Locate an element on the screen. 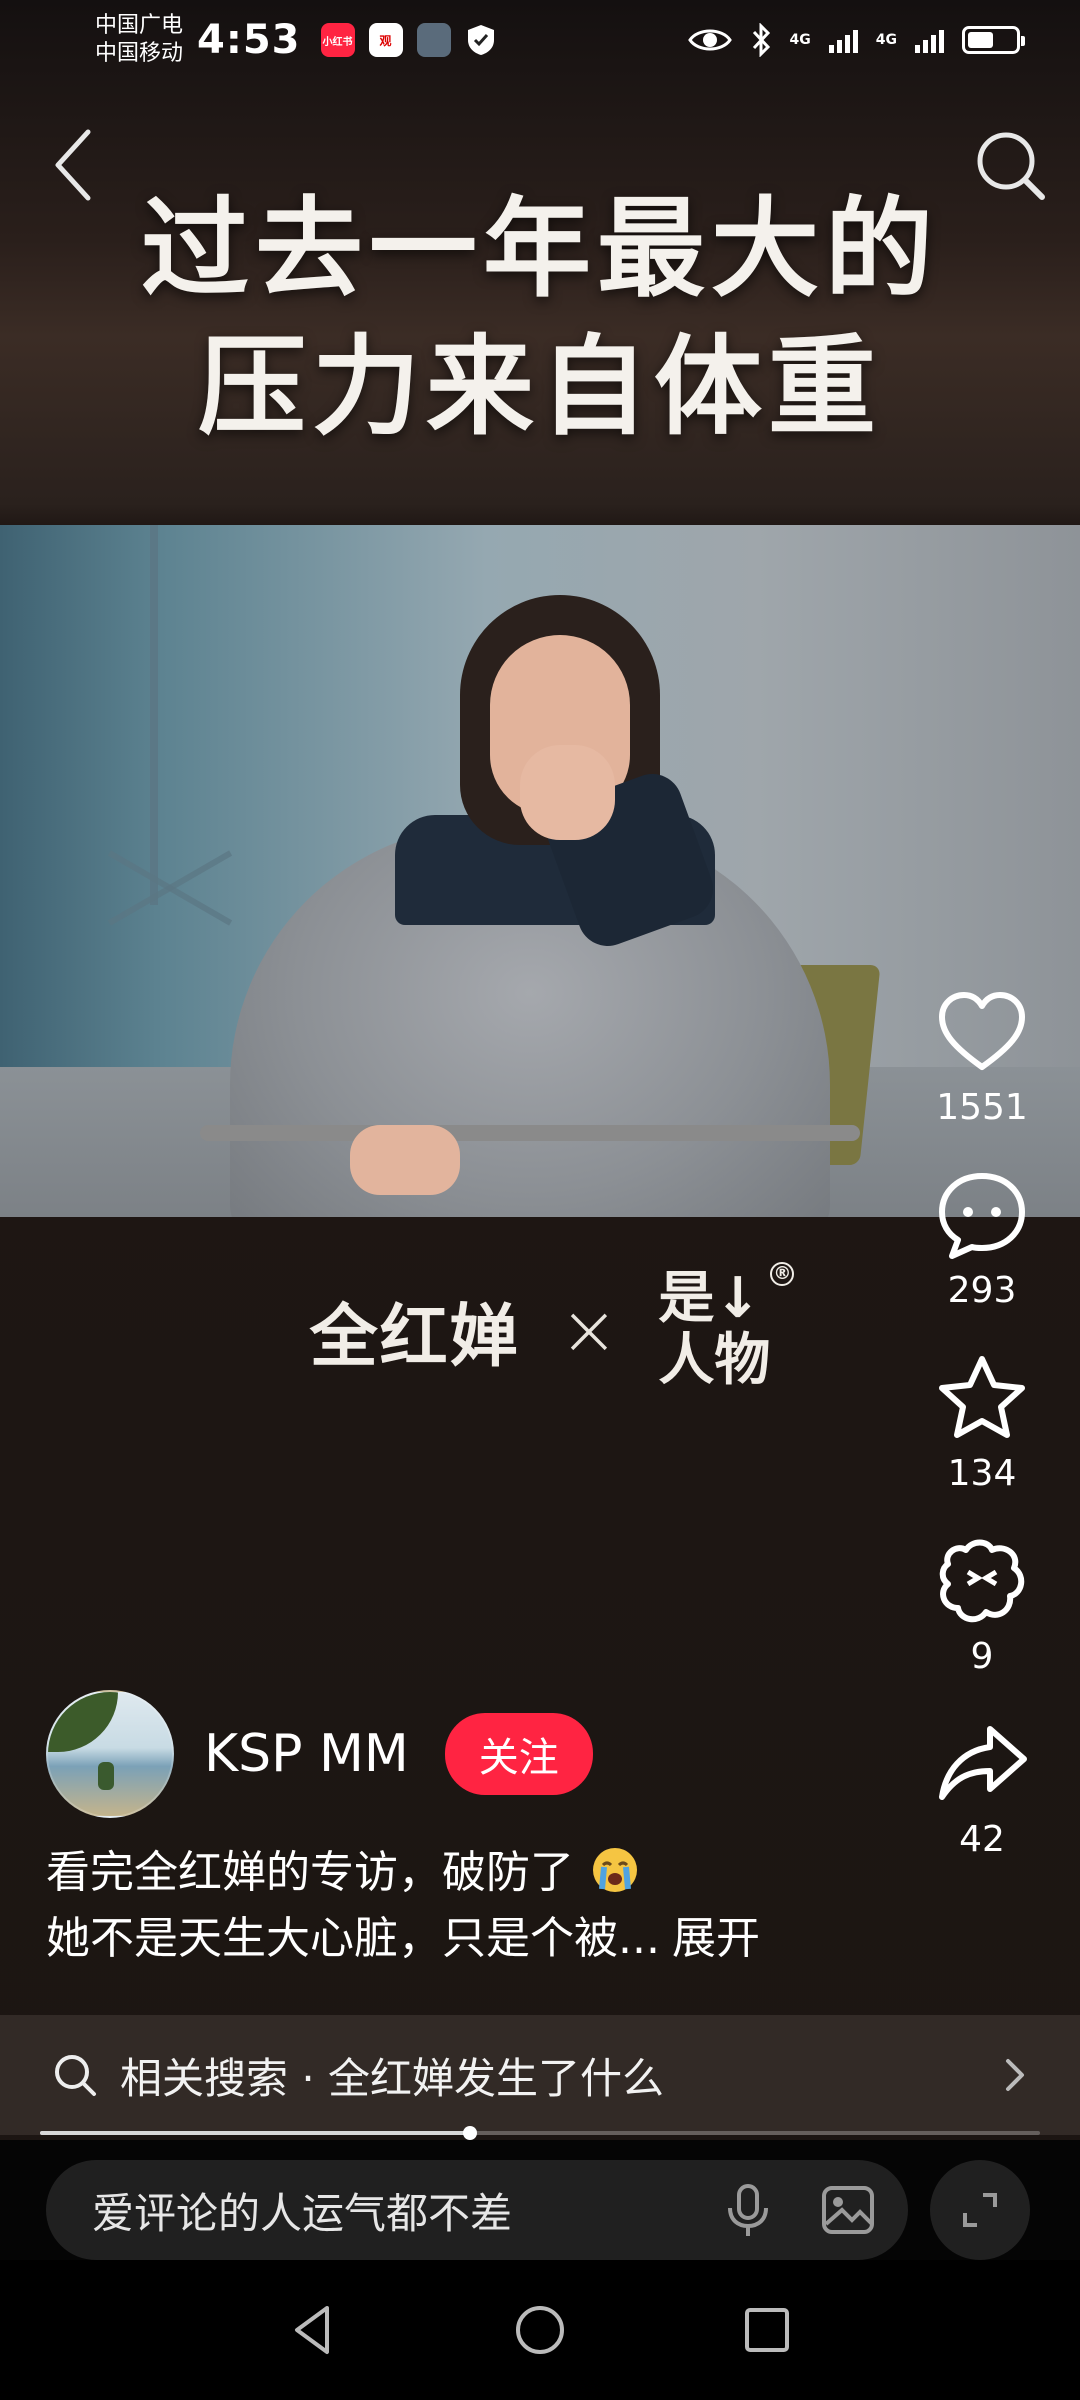 Image resolution: width=1080 pixels, height=2400 pixels. comment-input: 爱评论的人运气都不差 is located at coordinates (477, 2210).